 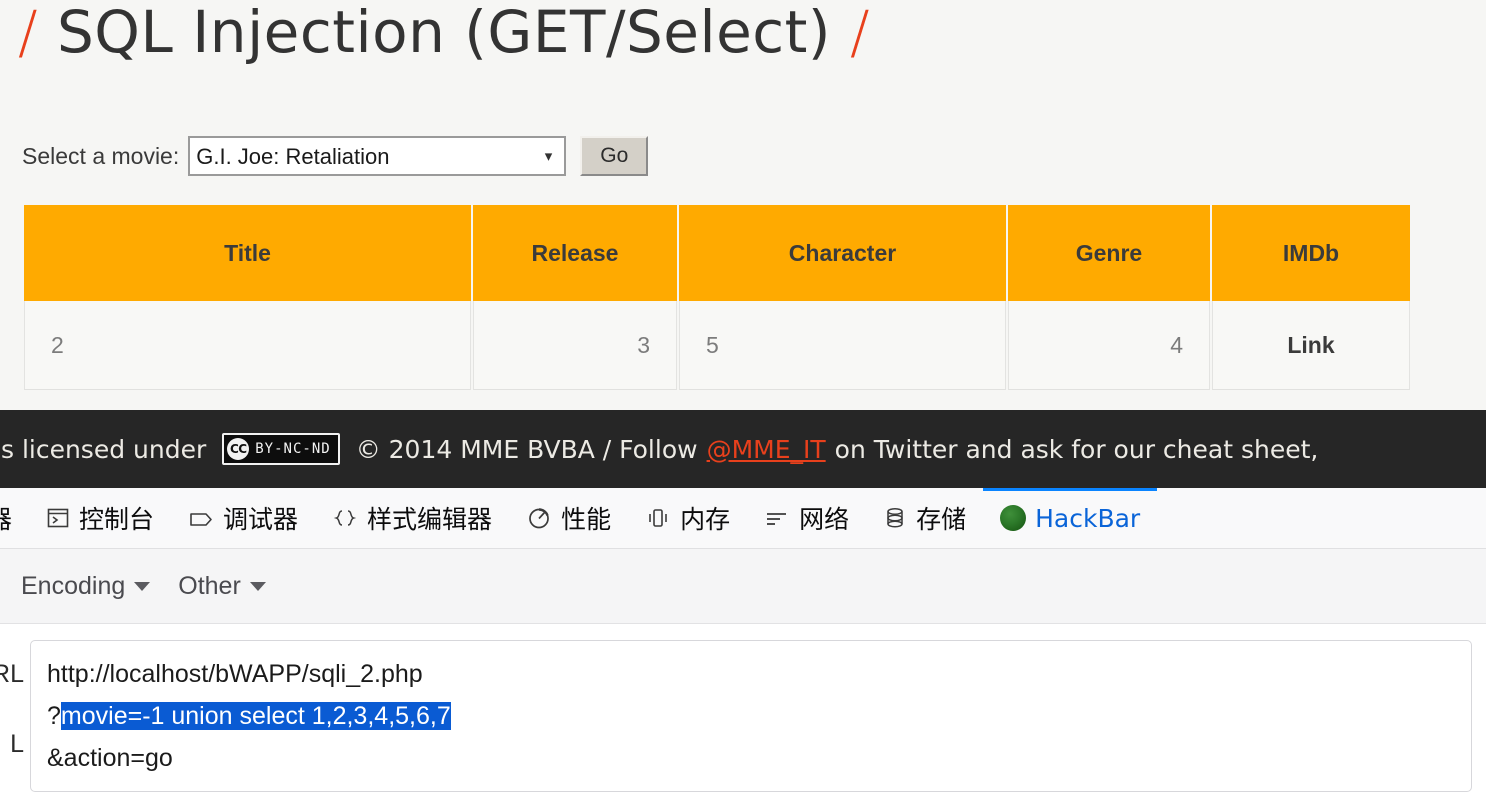 What do you see at coordinates (345, 518) in the screenshot?
I see `style-editor-icon` at bounding box center [345, 518].